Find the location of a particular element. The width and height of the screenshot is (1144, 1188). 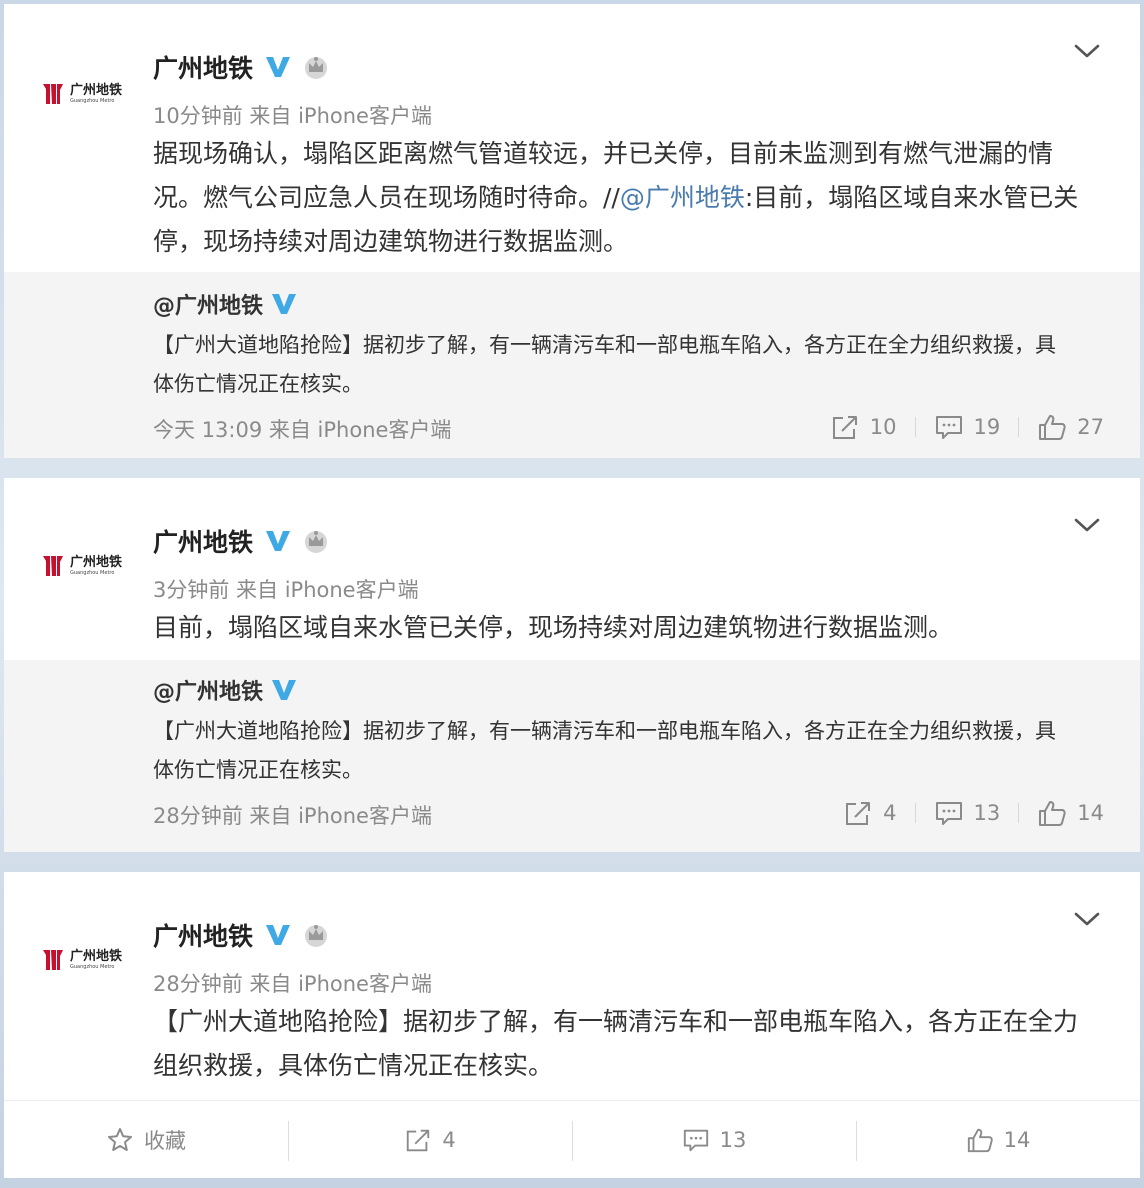

action-bar: 收藏 4 13 14 is located at coordinates (572, 1139).